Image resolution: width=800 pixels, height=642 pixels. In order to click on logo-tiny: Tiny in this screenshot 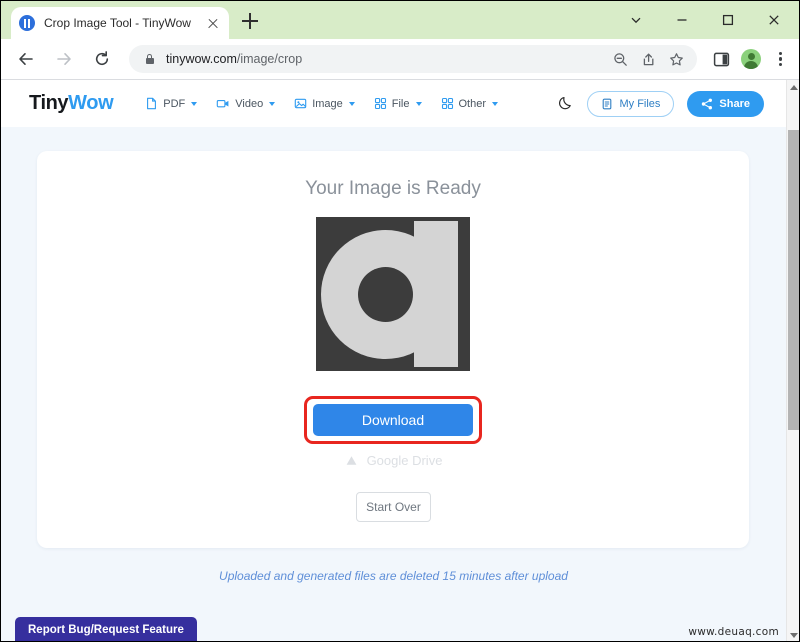, I will do `click(49, 103)`.